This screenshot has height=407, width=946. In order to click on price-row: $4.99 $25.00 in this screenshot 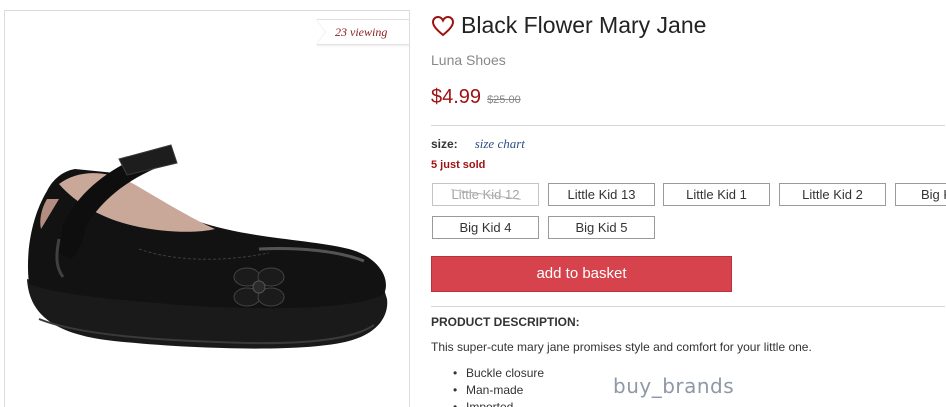, I will do `click(476, 97)`.